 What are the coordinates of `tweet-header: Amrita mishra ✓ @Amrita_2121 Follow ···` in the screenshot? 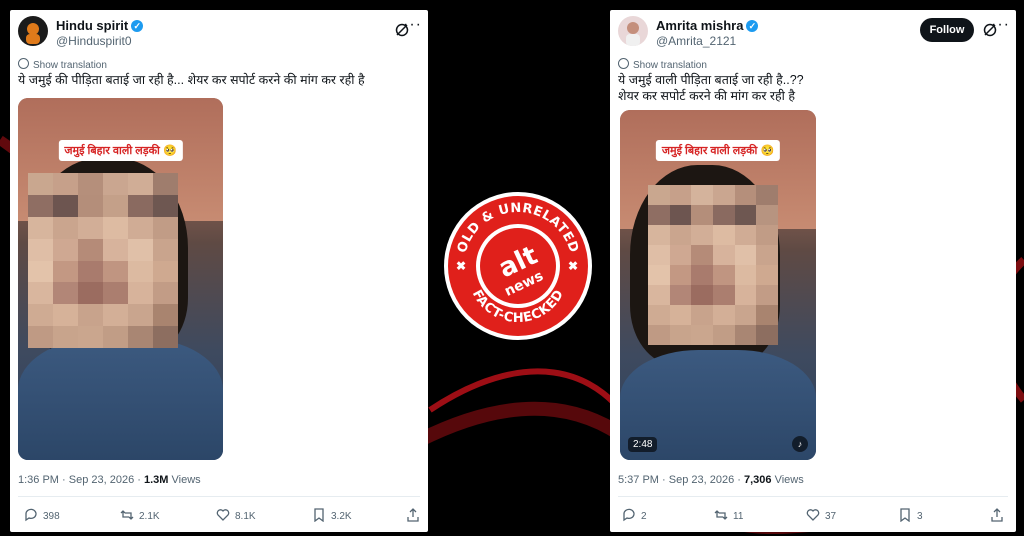 It's located at (814, 34).